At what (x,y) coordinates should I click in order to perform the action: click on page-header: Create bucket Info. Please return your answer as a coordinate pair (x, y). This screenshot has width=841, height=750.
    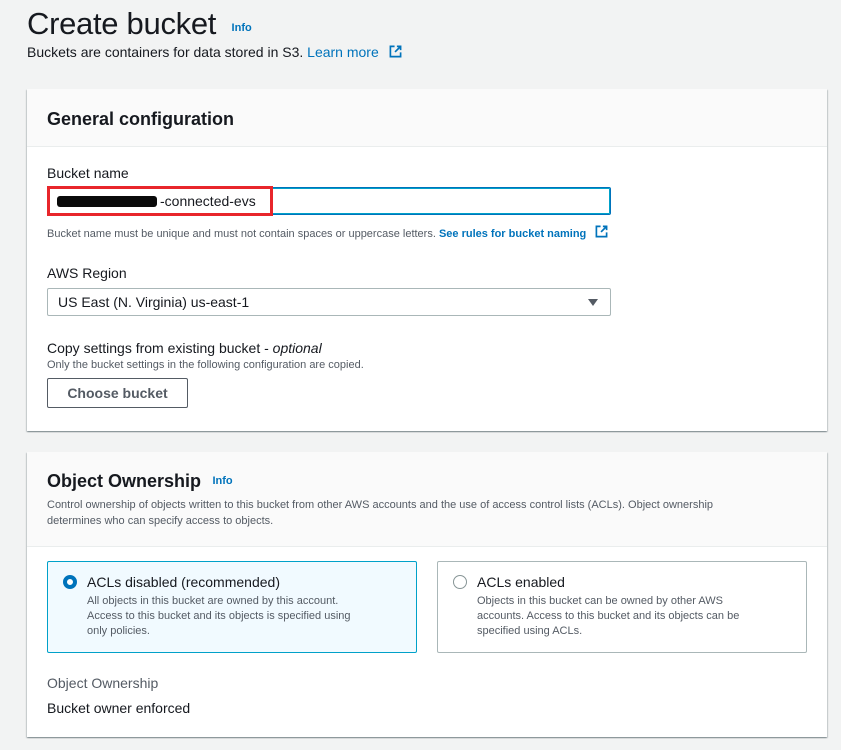
    Looking at the image, I should click on (139, 24).